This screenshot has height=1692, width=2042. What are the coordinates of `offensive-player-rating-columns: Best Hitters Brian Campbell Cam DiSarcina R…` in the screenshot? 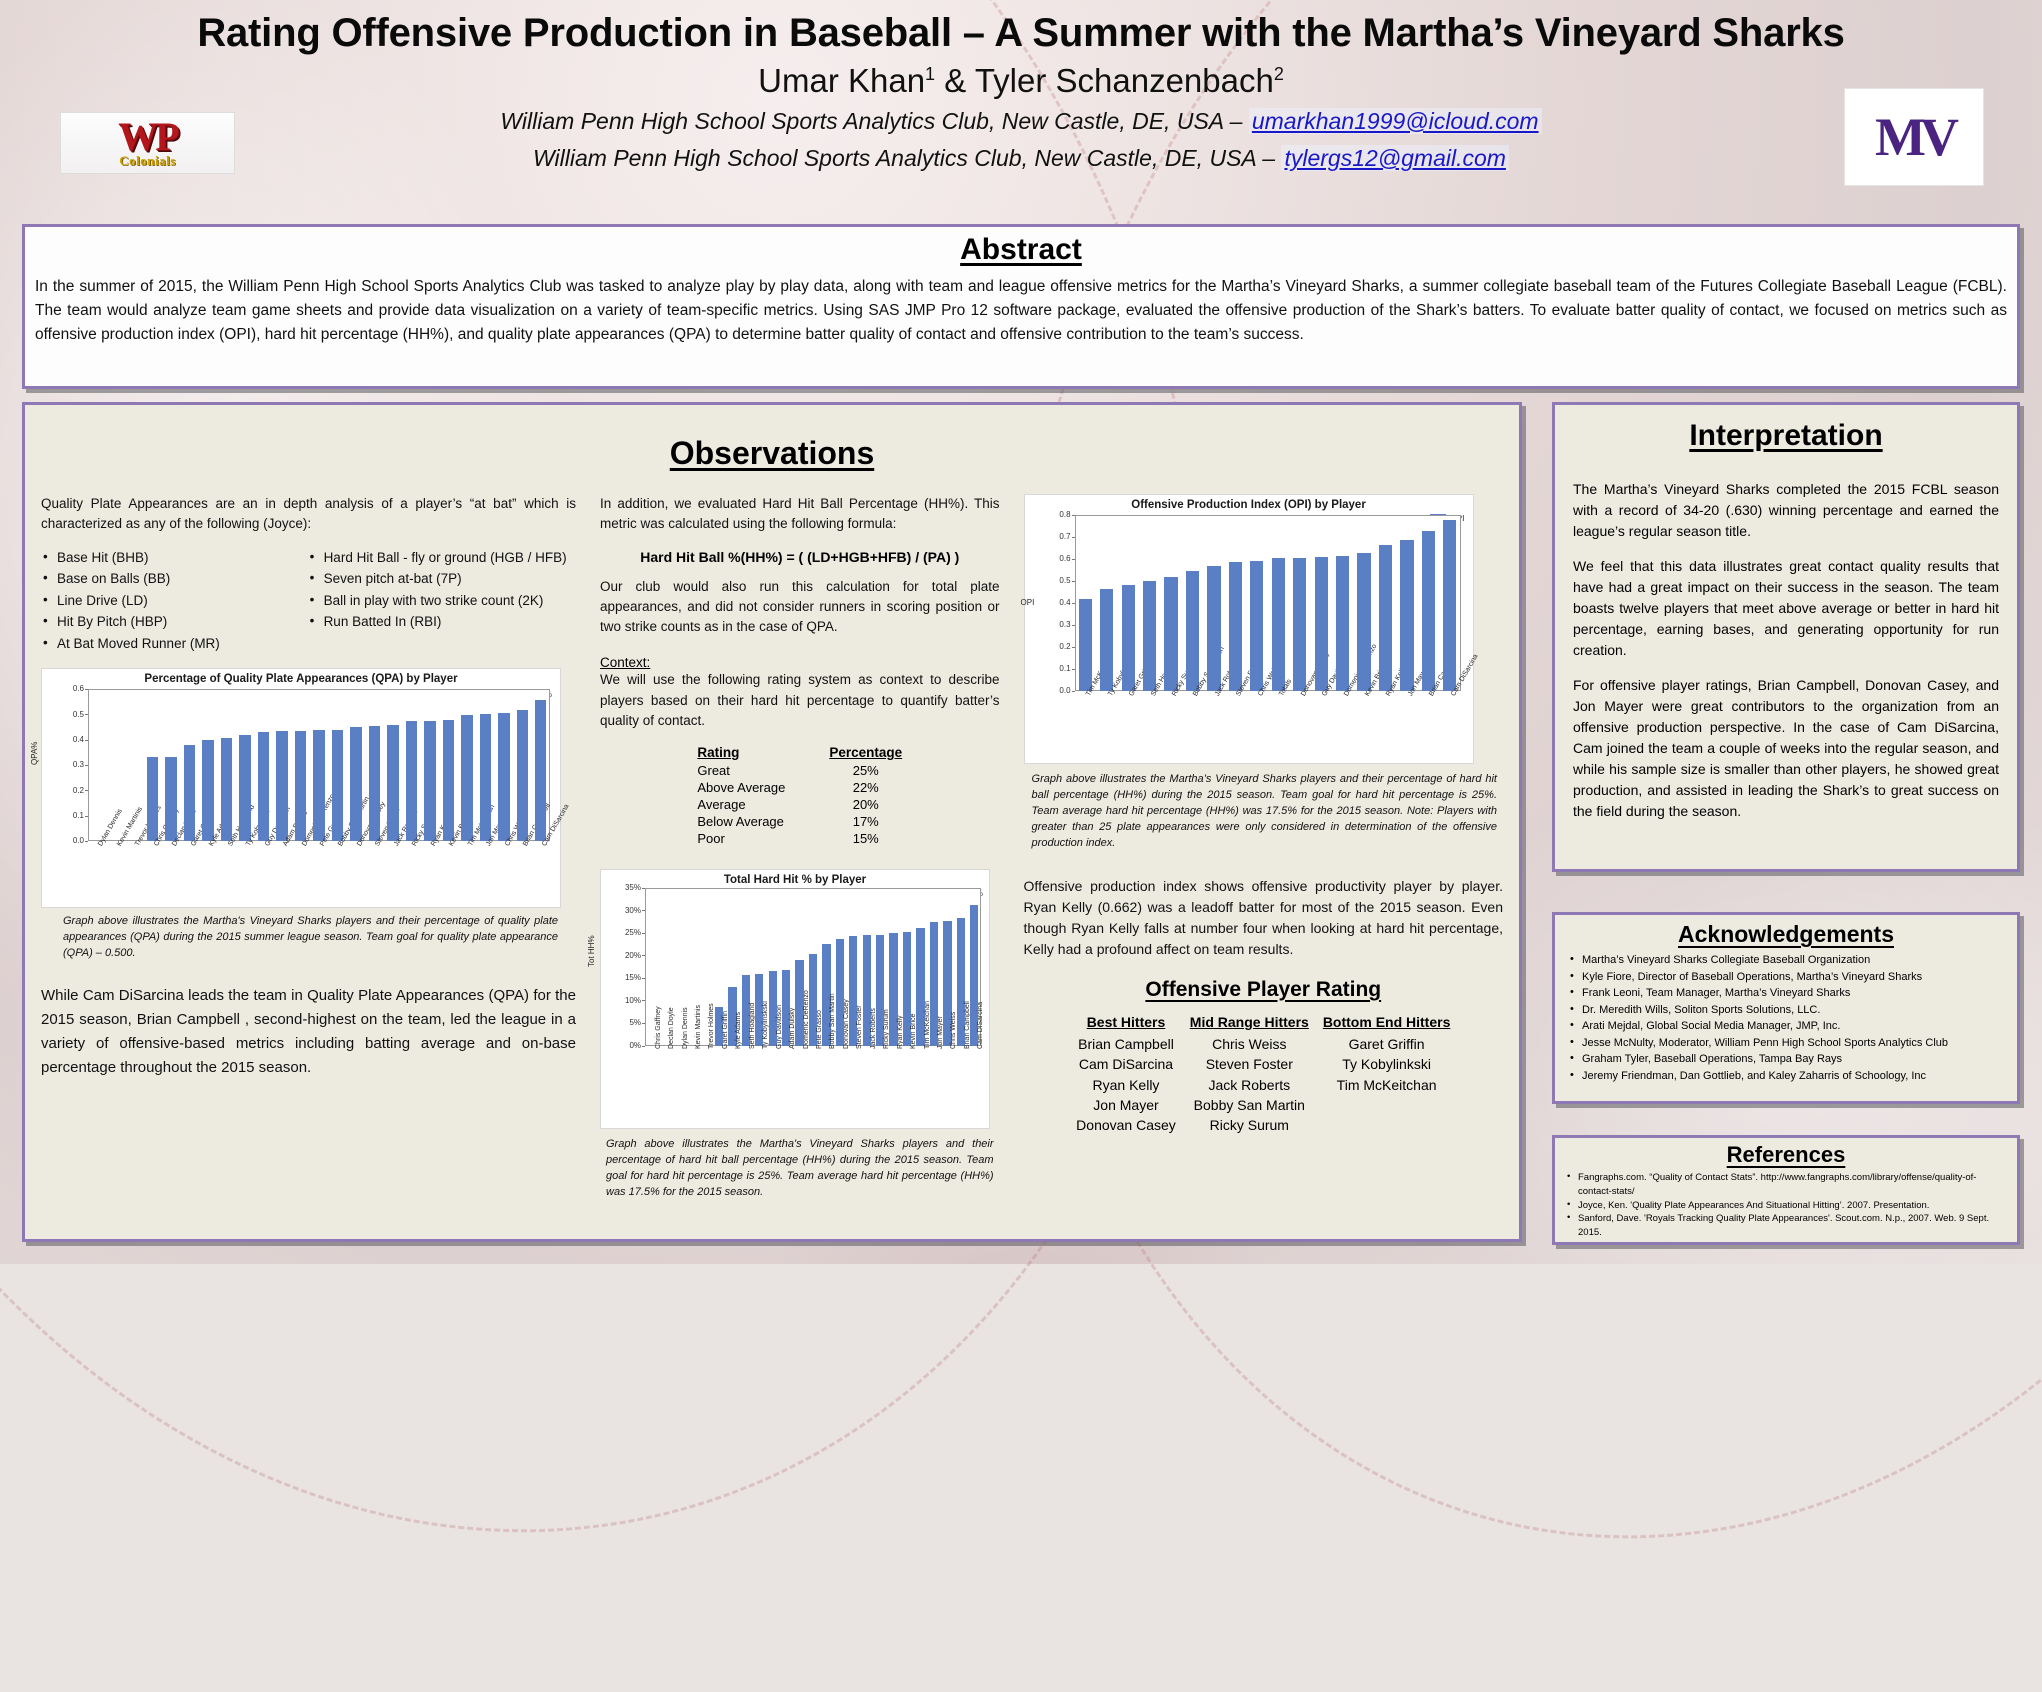 It's located at (1263, 1074).